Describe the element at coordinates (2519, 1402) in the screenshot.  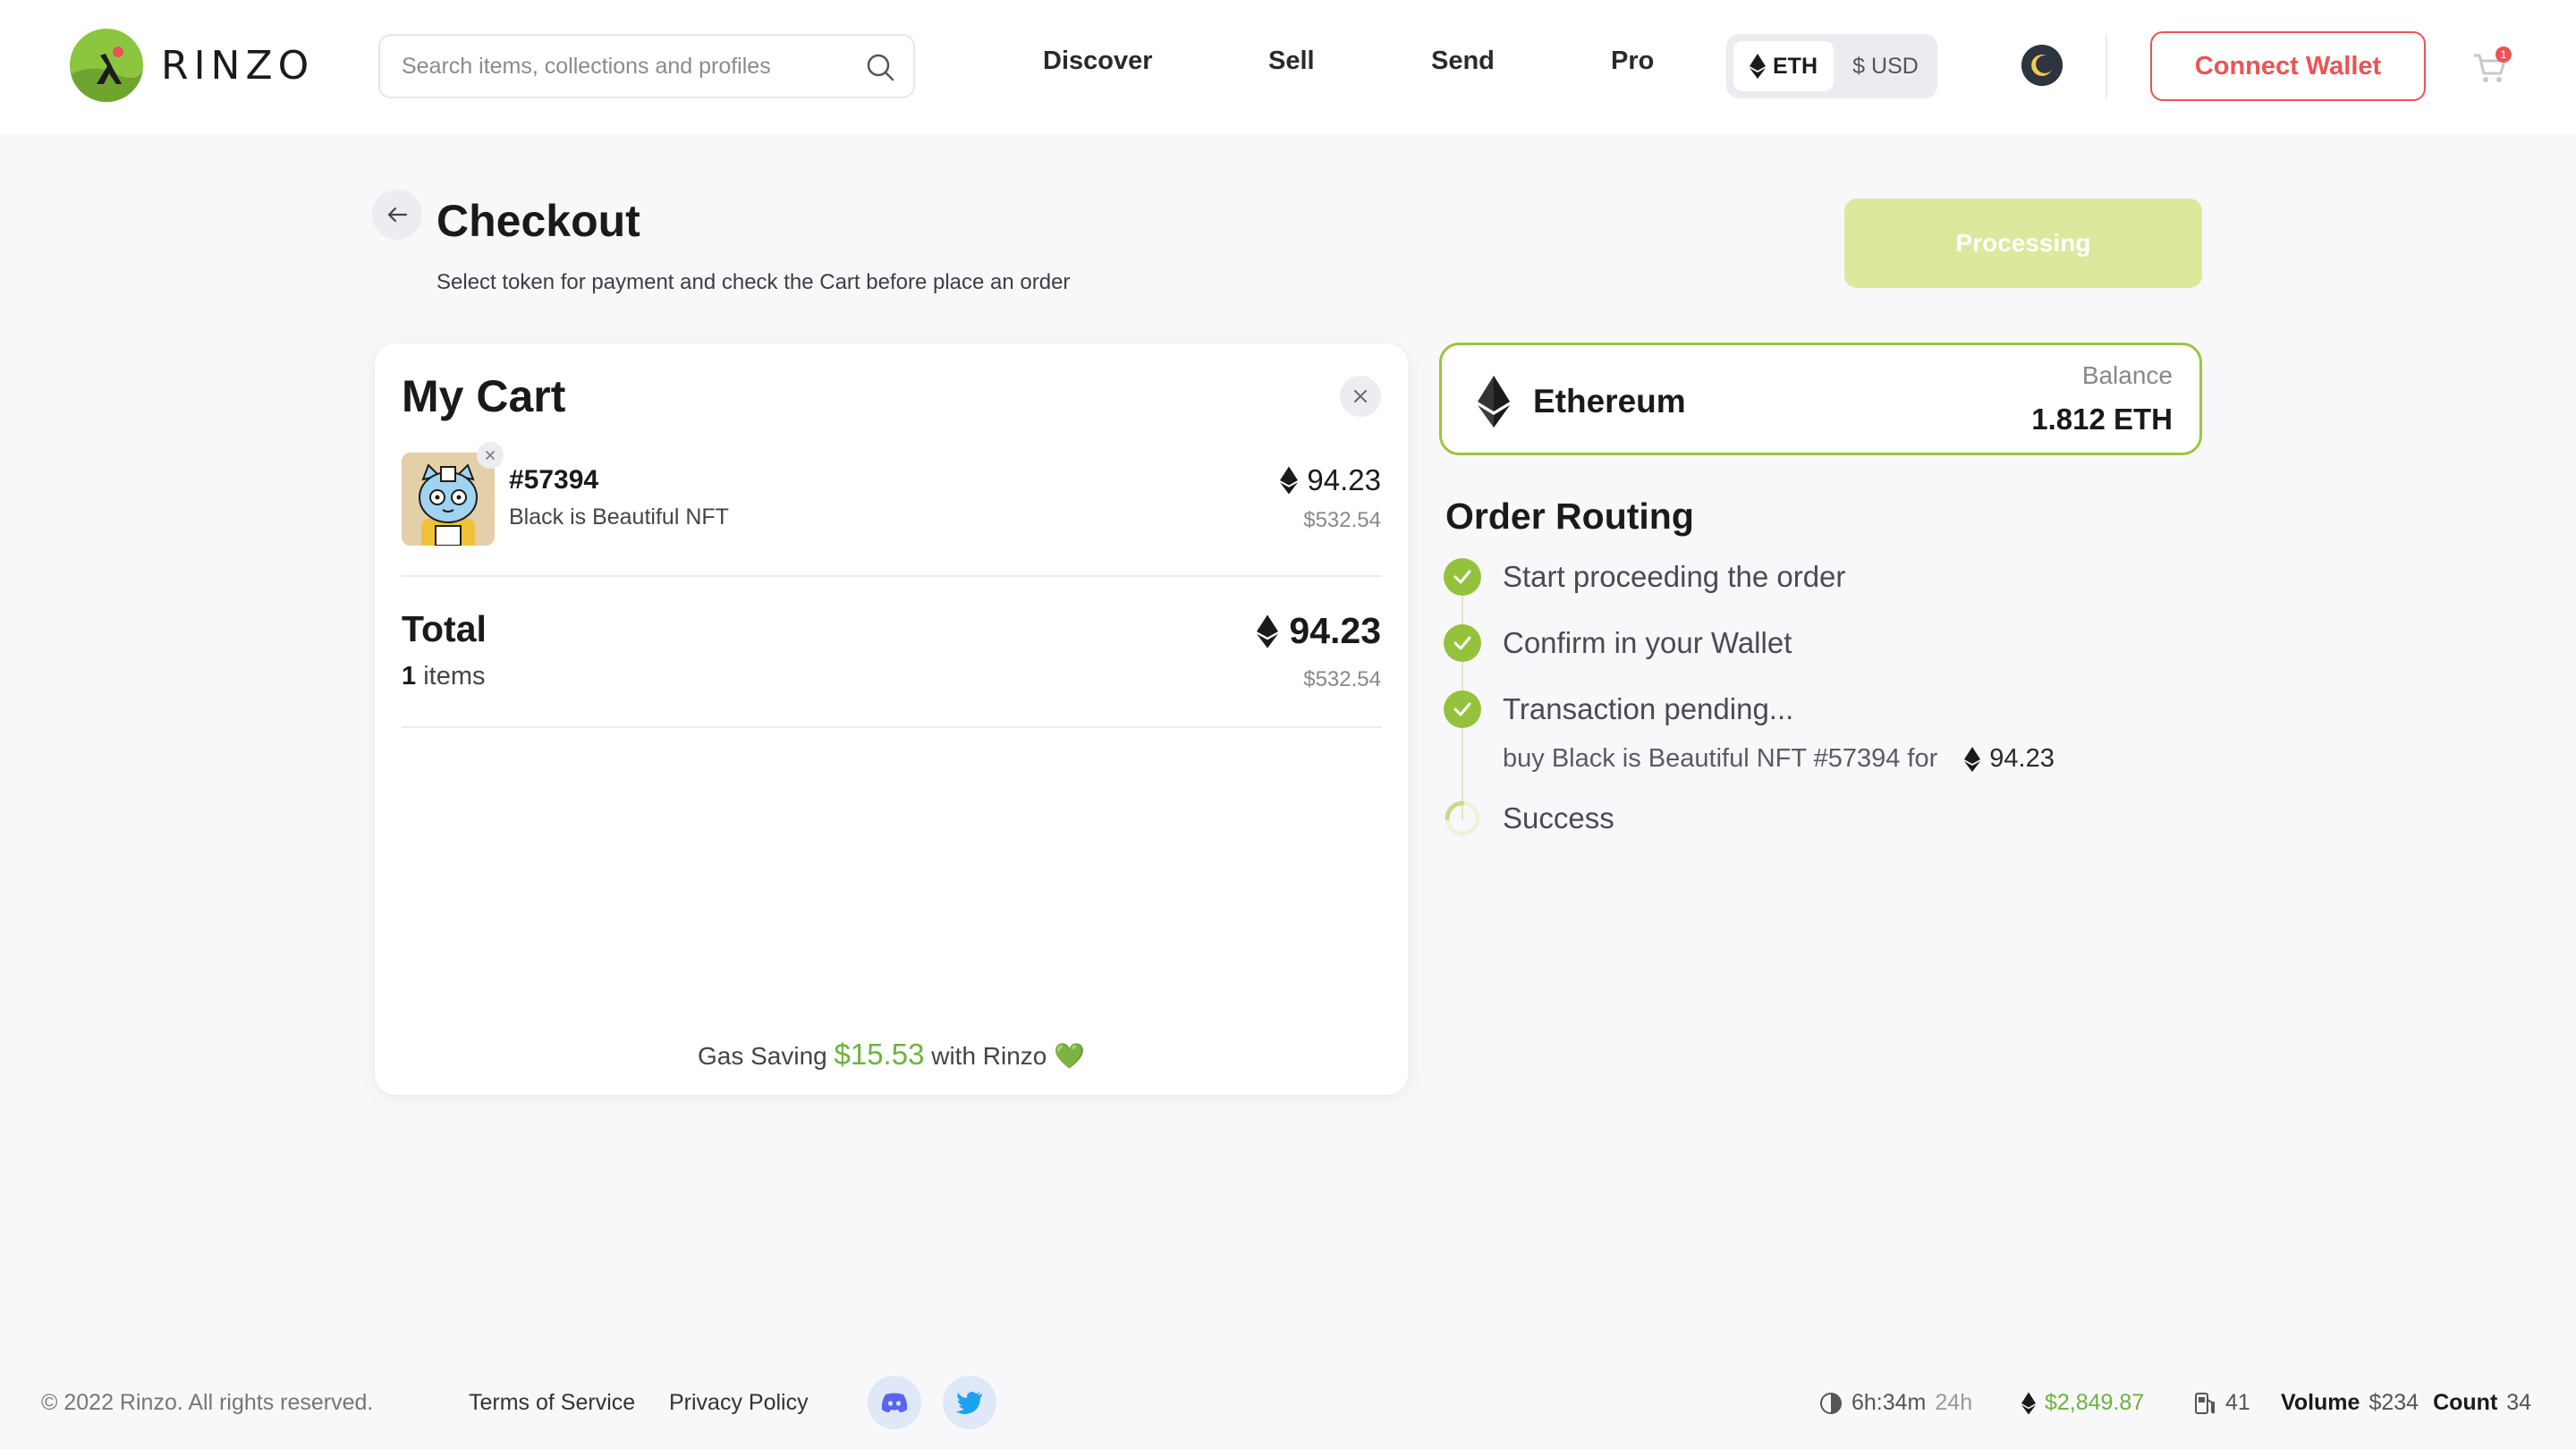
I see `count-value: 34` at that location.